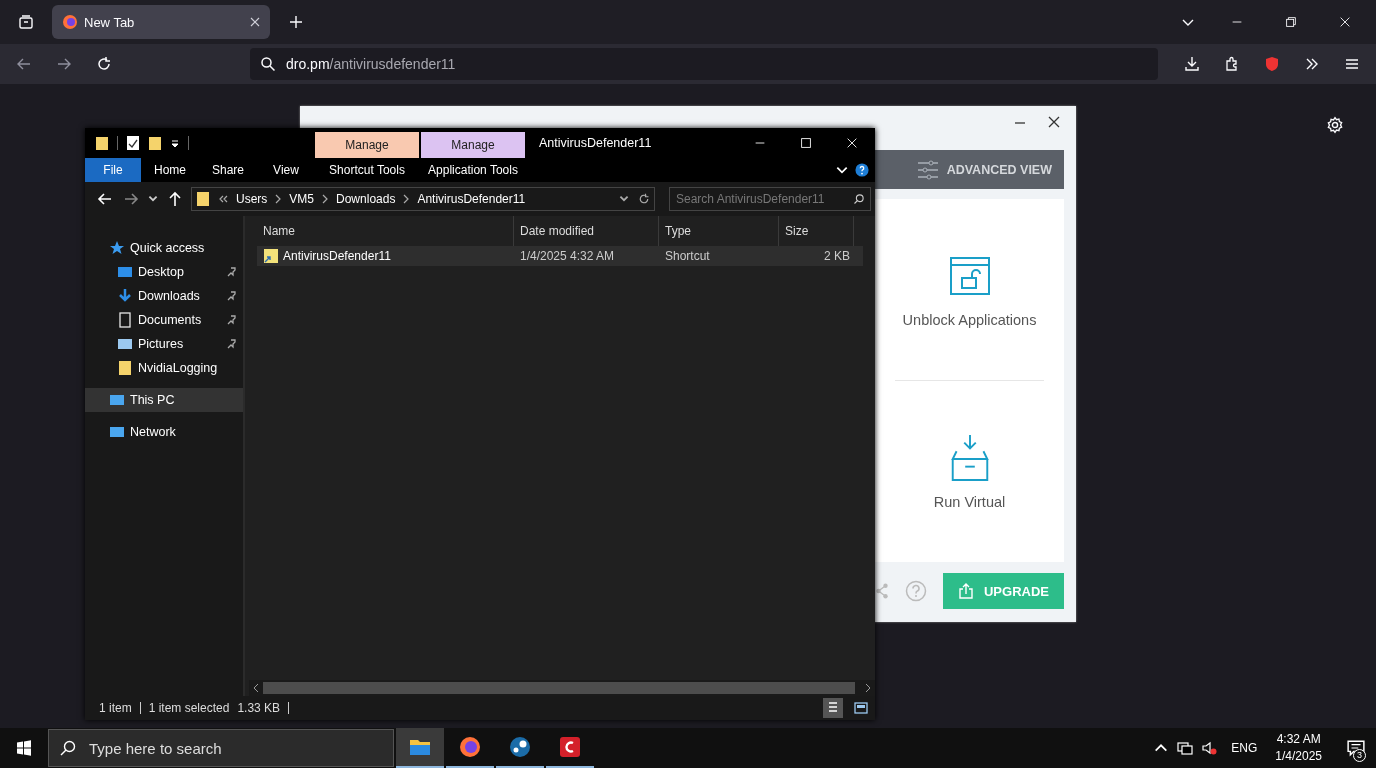 This screenshot has width=1376, height=768. Describe the element at coordinates (189, 708) in the screenshot. I see `status-text: 1 item selected` at that location.